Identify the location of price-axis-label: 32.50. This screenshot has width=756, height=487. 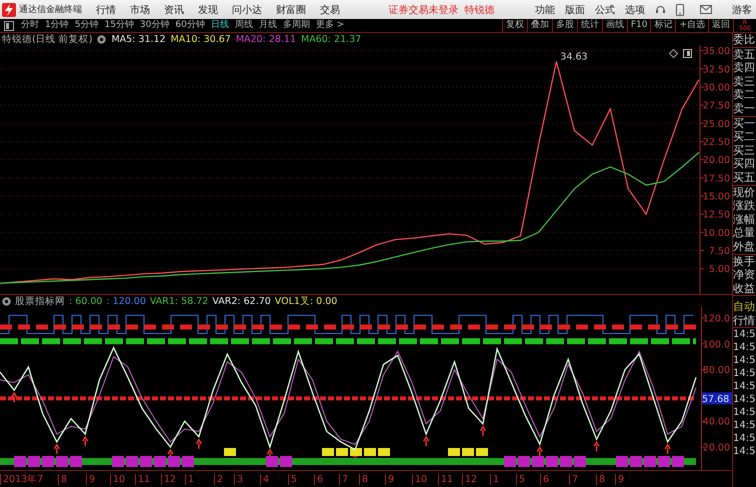
(716, 70).